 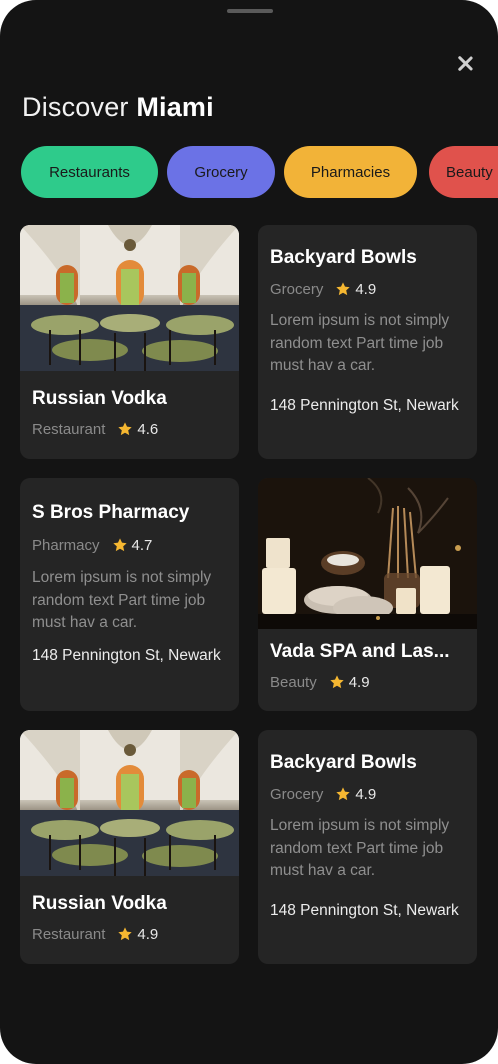 I want to click on title-city: Miami, so click(x=175, y=107).